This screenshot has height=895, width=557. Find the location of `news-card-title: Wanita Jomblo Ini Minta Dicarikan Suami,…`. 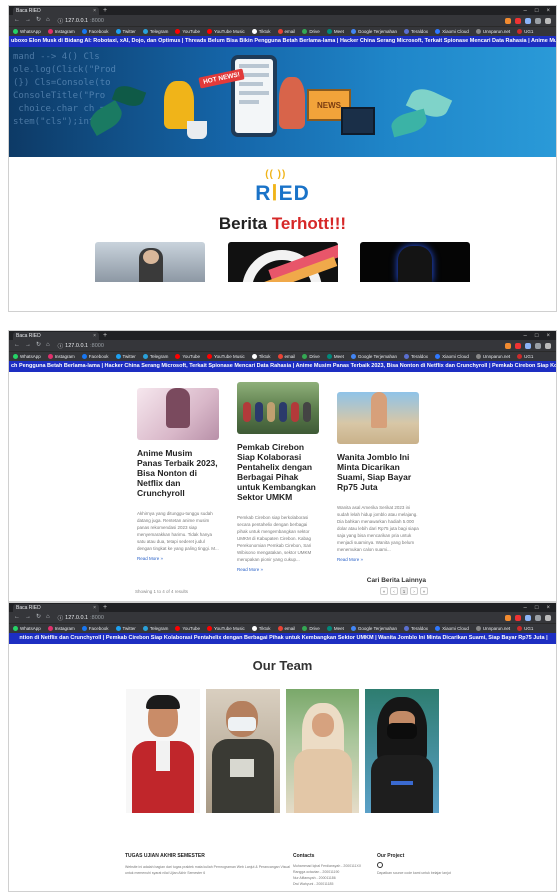

news-card-title: Wanita Jomblo Ini Minta Dicarikan Suami,… is located at coordinates (378, 472).